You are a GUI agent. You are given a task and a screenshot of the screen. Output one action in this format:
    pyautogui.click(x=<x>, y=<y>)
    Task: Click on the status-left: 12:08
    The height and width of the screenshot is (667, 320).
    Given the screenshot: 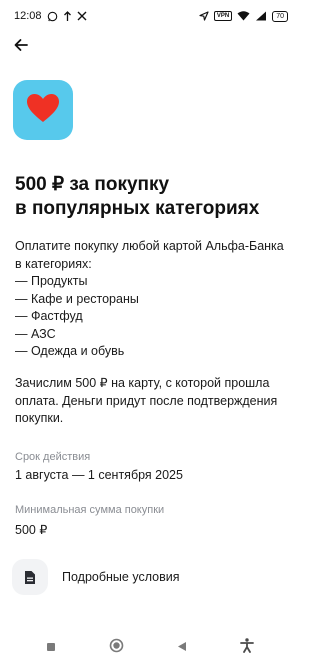 What is the action you would take?
    pyautogui.click(x=50, y=16)
    